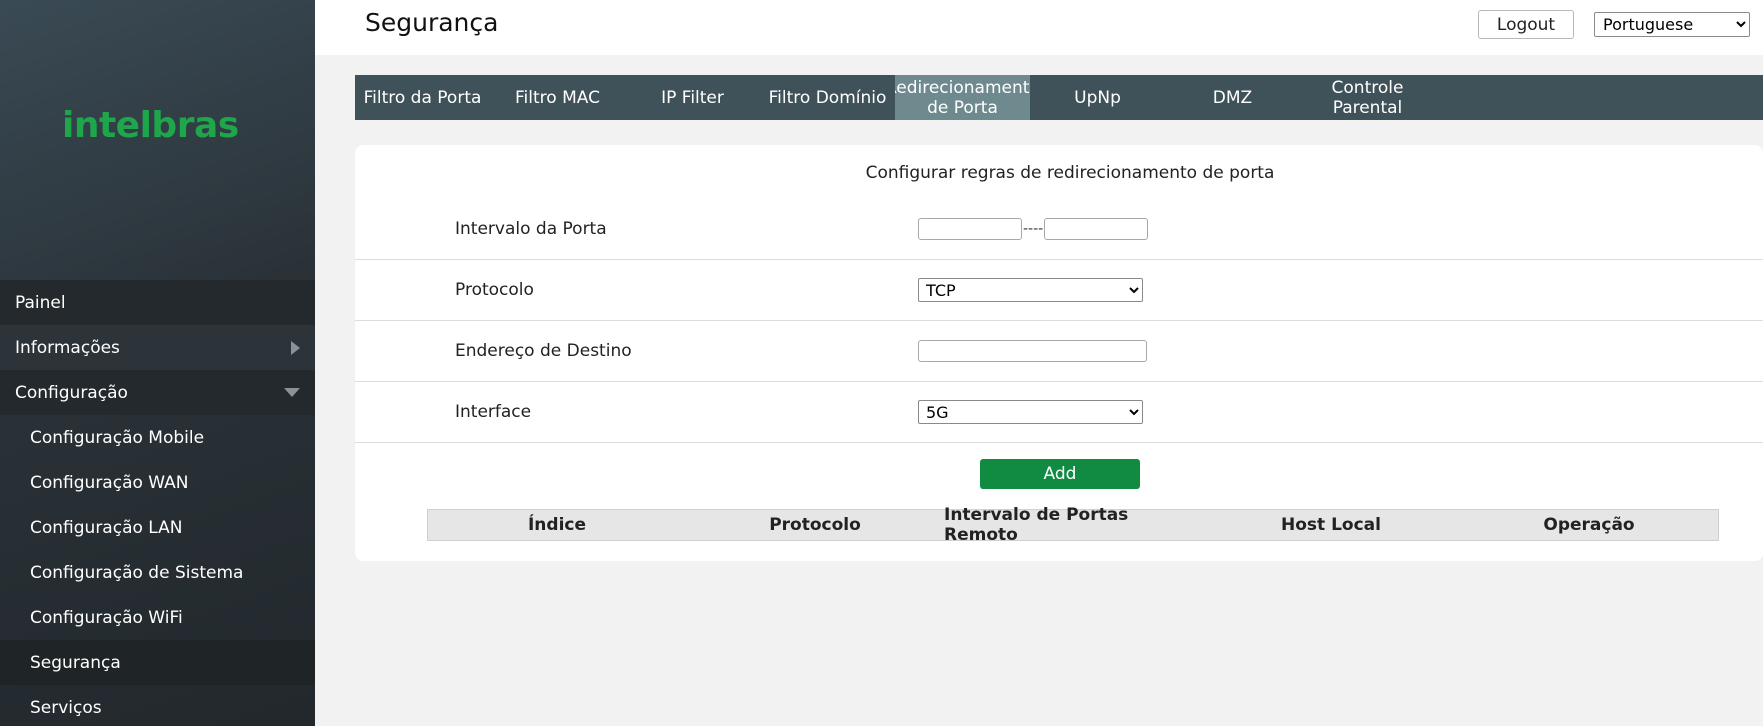 The width and height of the screenshot is (1763, 726). What do you see at coordinates (1367, 97) in the screenshot?
I see `tab-controle-parental: Controle Parental` at bounding box center [1367, 97].